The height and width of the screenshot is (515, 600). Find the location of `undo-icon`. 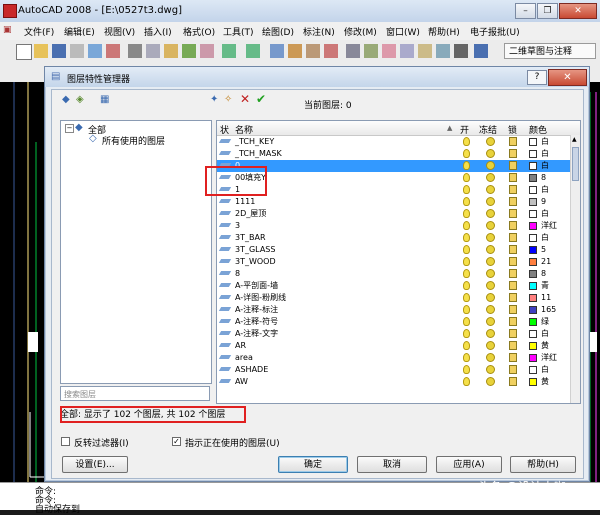

undo-icon is located at coordinates (229, 51).